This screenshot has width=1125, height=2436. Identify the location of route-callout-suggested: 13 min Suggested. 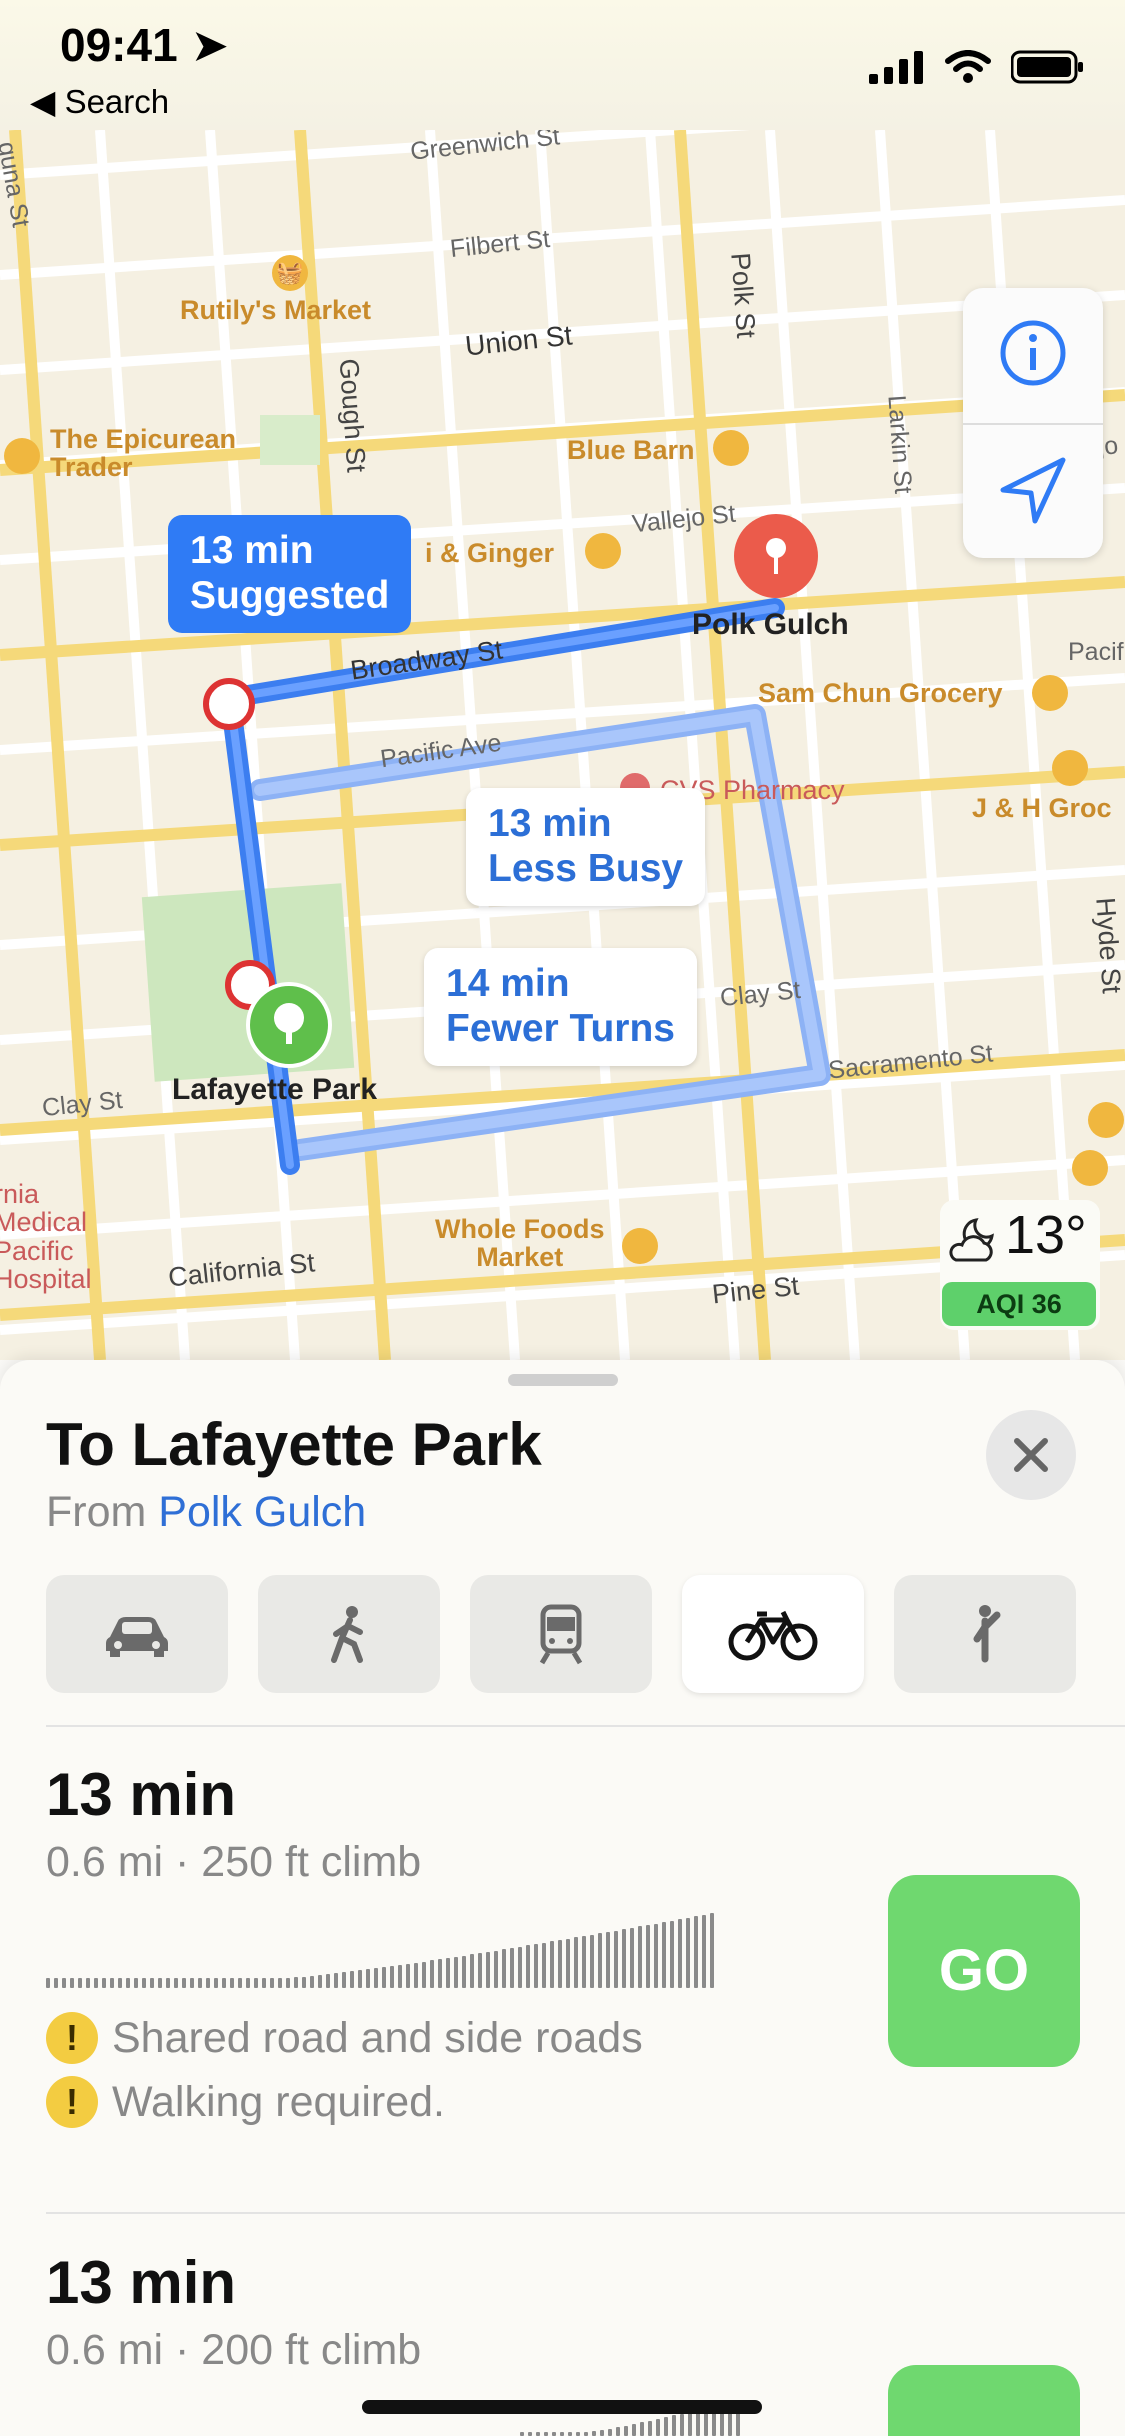
(290, 574).